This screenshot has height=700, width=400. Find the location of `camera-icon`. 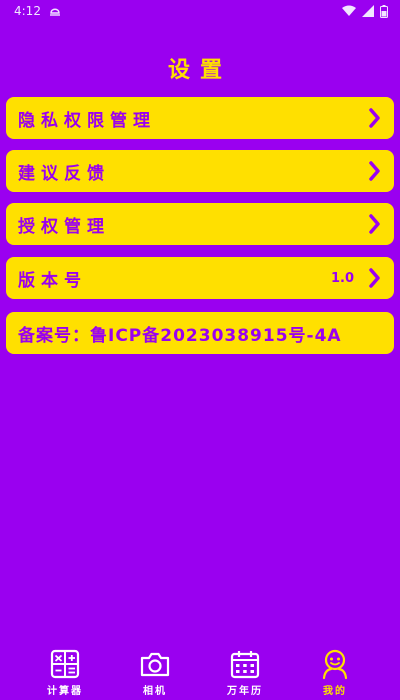

camera-icon is located at coordinates (155, 664).